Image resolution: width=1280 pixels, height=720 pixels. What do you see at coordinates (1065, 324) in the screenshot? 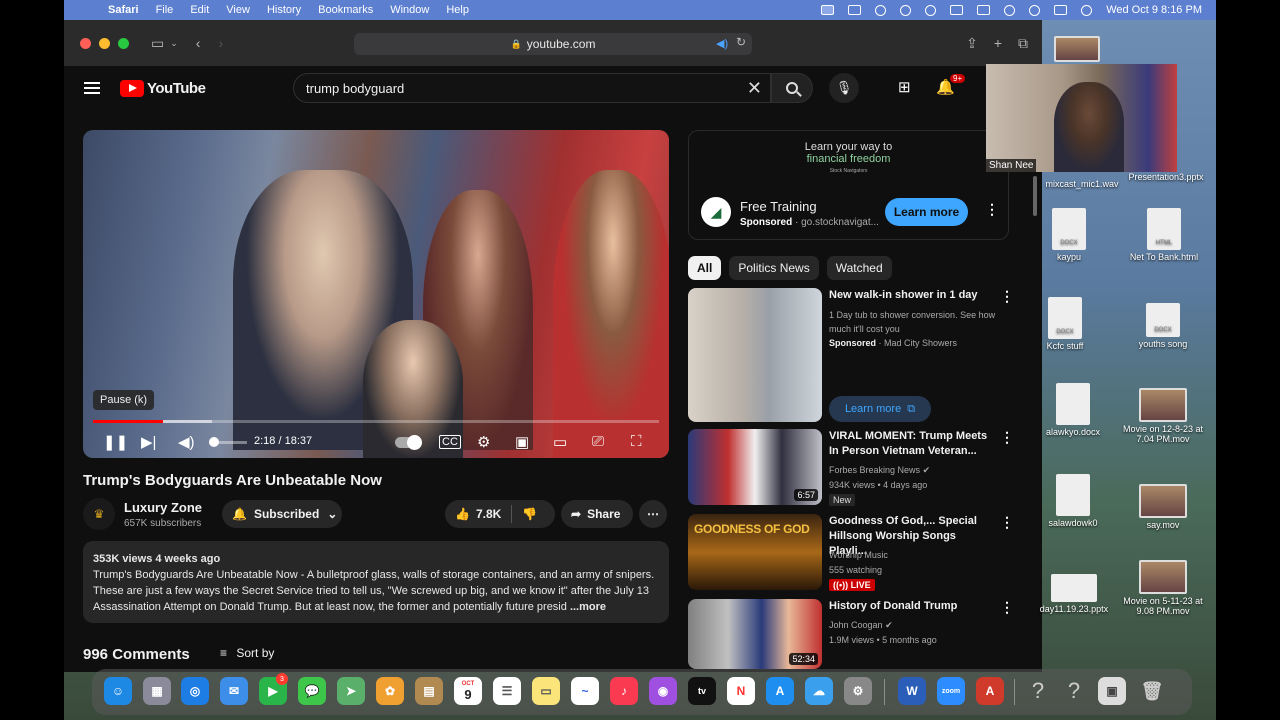
I see `desktop-file: DOCX Kcfc stuff` at bounding box center [1065, 324].